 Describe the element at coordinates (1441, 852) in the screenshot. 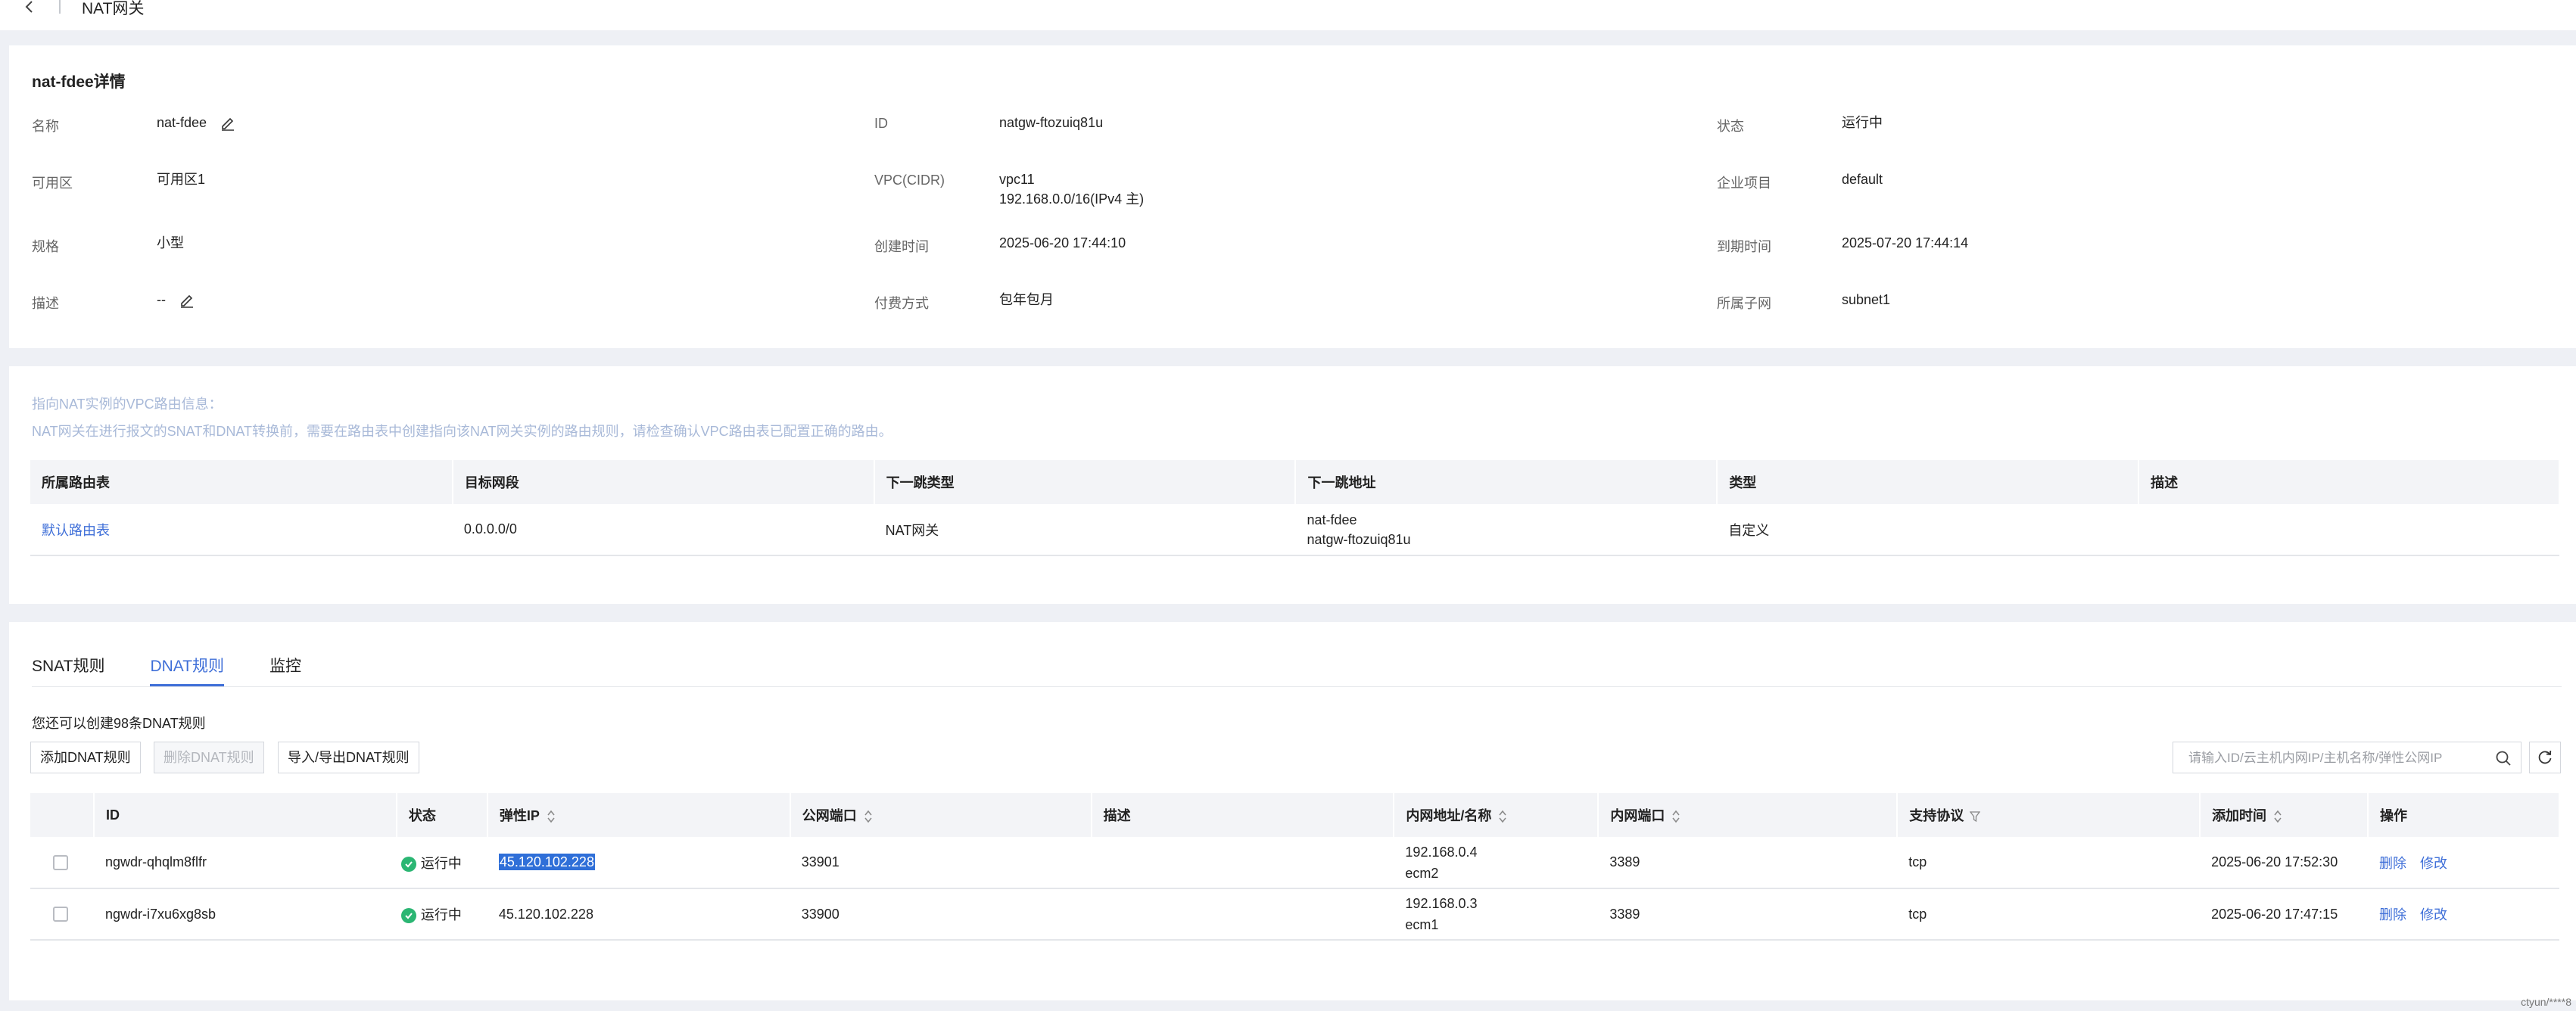

I see `table-cell: 192.168.0.4` at that location.